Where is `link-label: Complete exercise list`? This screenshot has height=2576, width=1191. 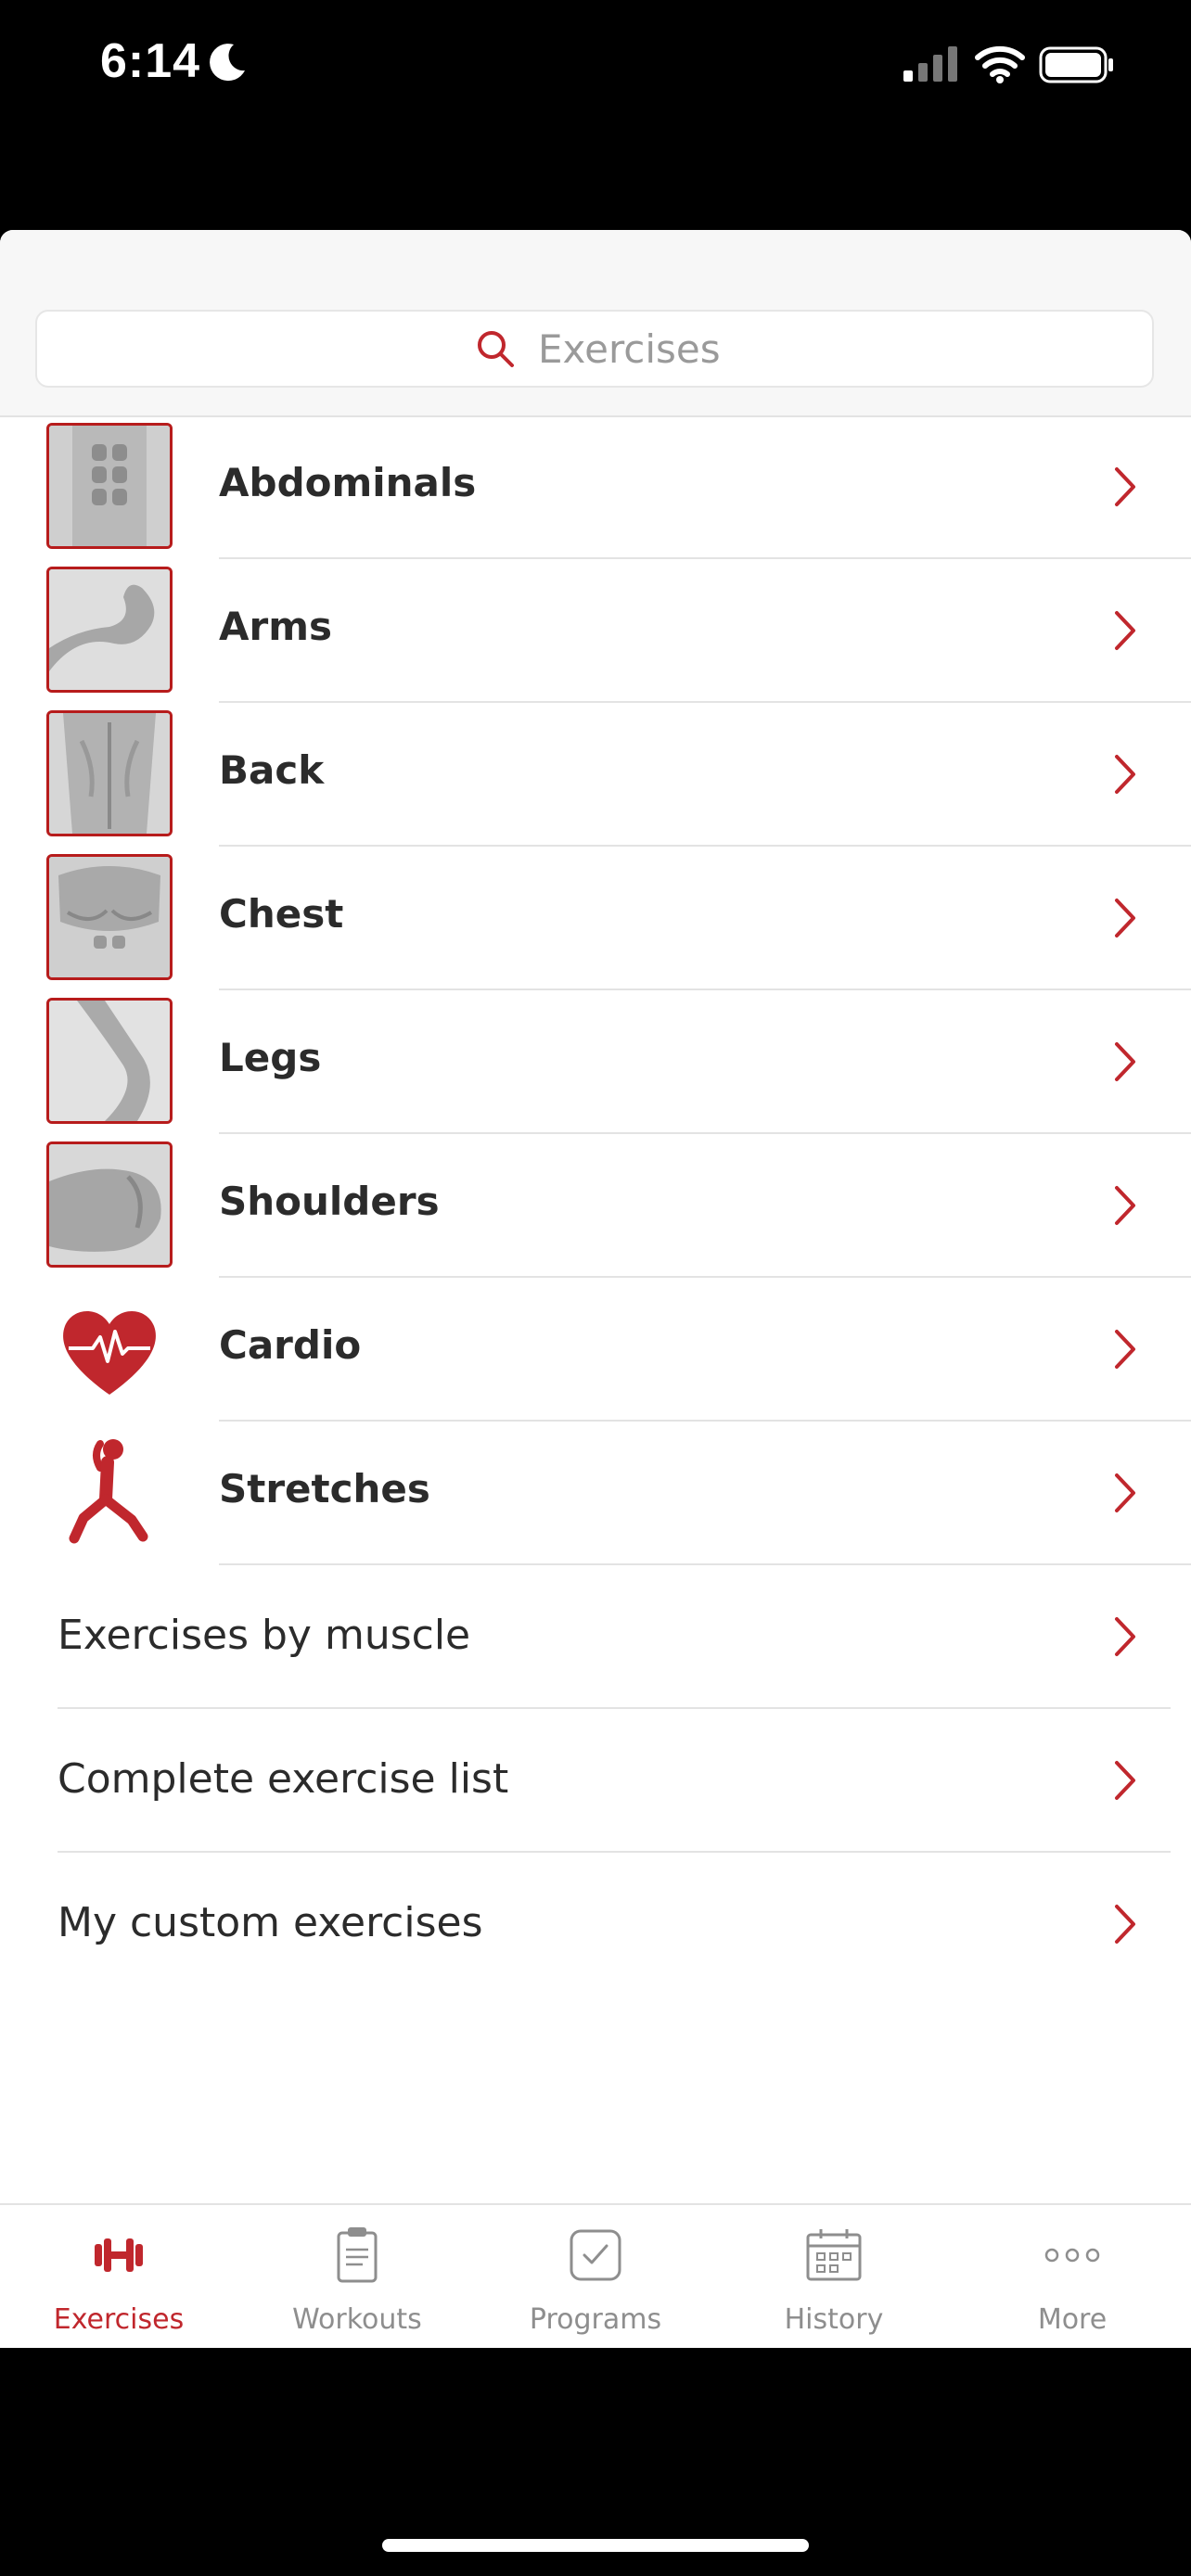 link-label: Complete exercise list is located at coordinates (283, 1779).